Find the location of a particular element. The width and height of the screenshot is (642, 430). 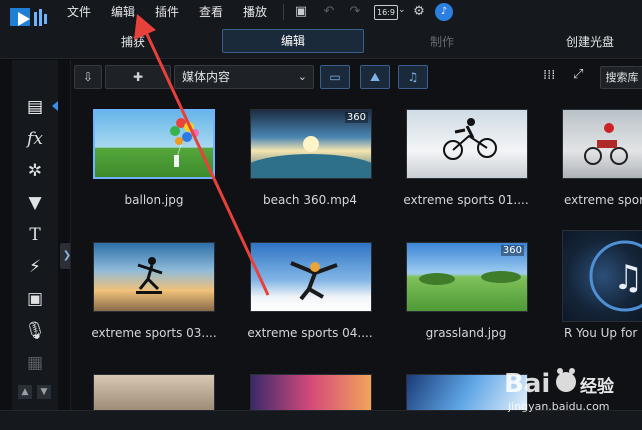

aspect-ratio-button: 16:9 is located at coordinates (386, 12).